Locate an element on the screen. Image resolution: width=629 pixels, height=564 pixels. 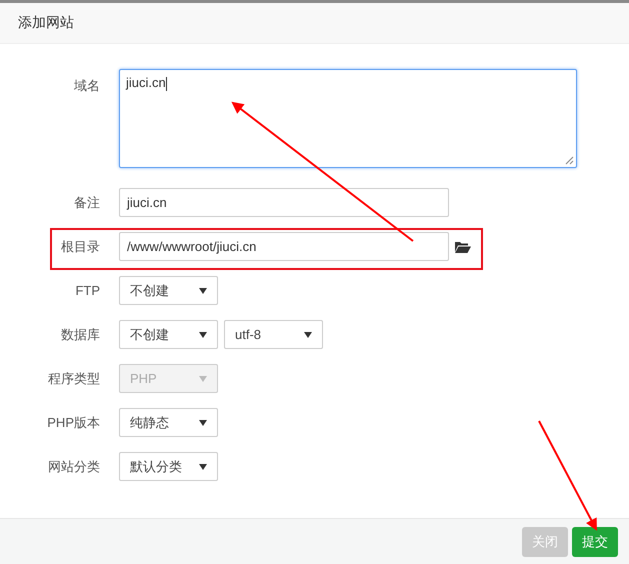
field-label: 备注 is located at coordinates (87, 203).